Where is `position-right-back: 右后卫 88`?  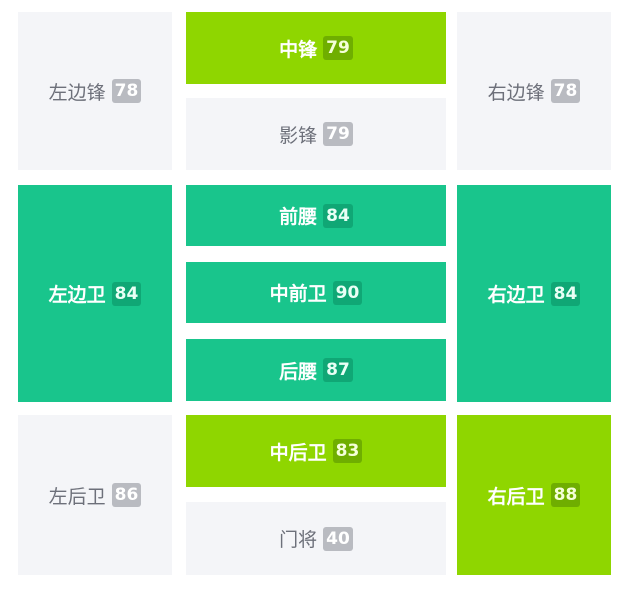 position-right-back: 右后卫 88 is located at coordinates (534, 495).